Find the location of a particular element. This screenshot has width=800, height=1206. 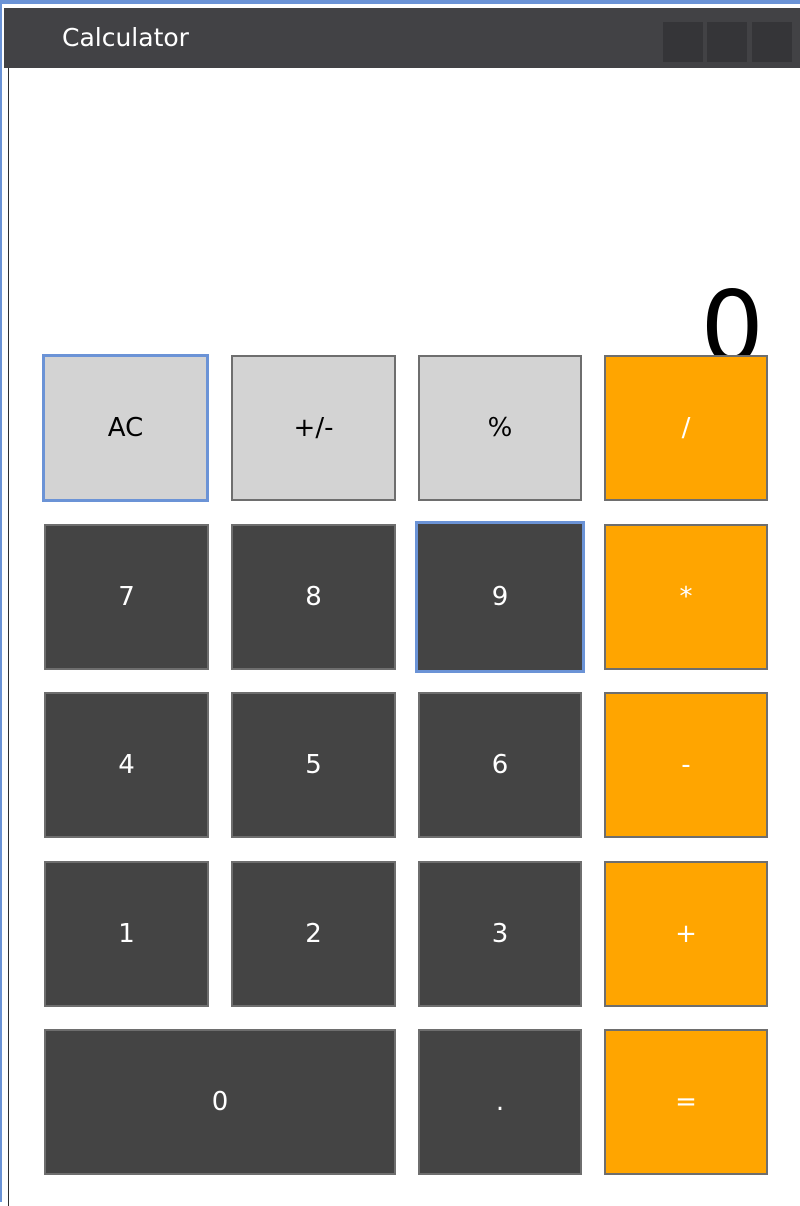

one-button: 1 is located at coordinates (126, 934).